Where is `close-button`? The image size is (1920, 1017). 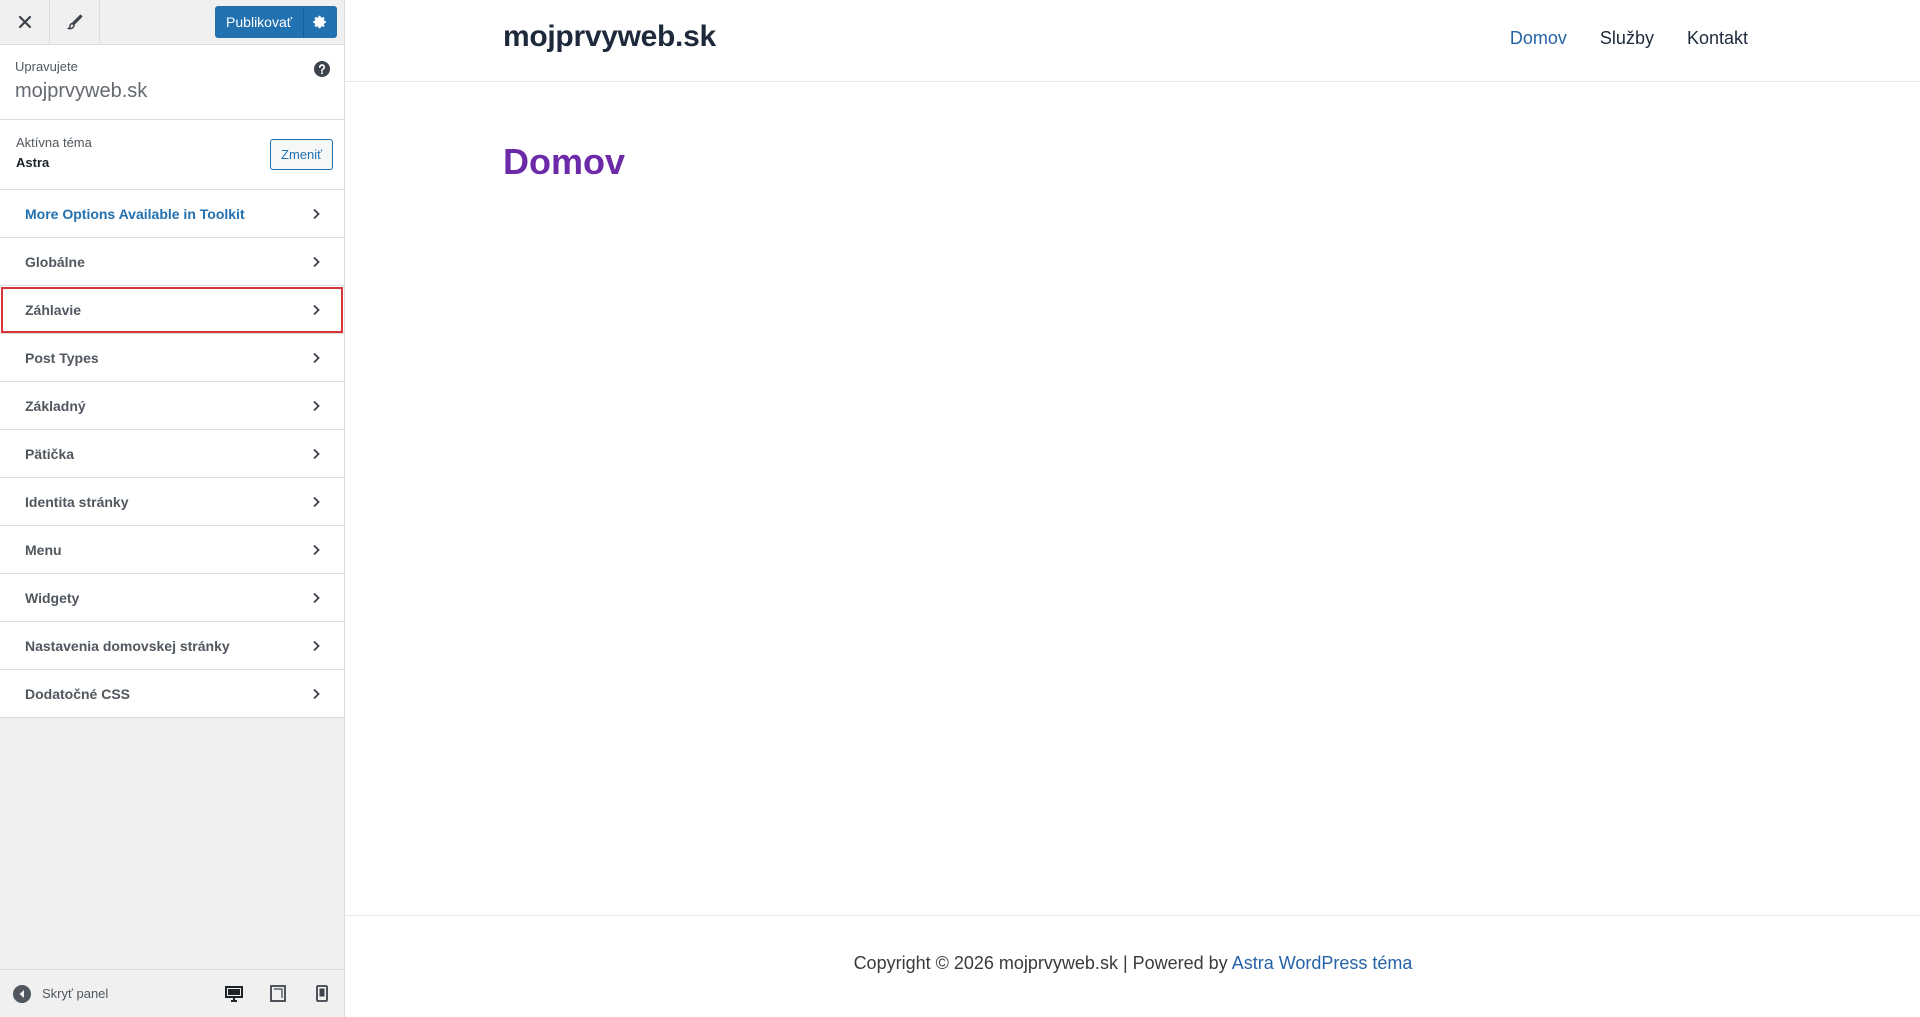 close-button is located at coordinates (25, 22).